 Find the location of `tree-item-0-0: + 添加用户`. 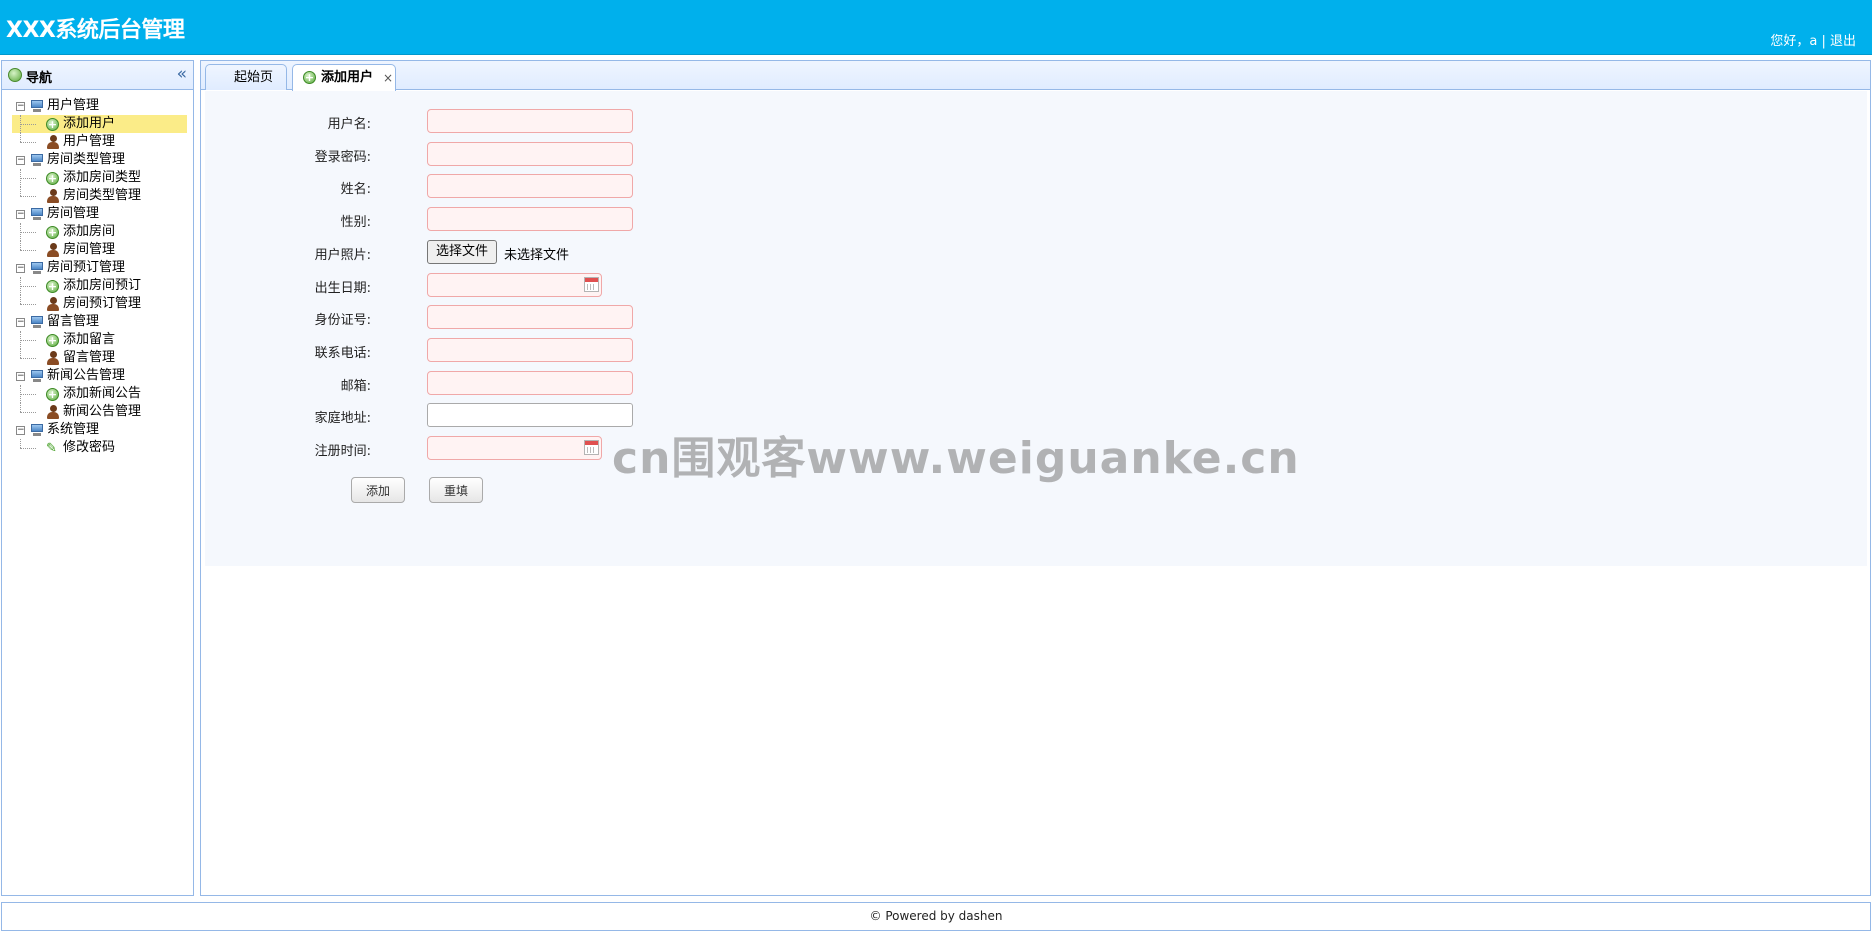

tree-item-0-0: + 添加用户 is located at coordinates (99, 124).